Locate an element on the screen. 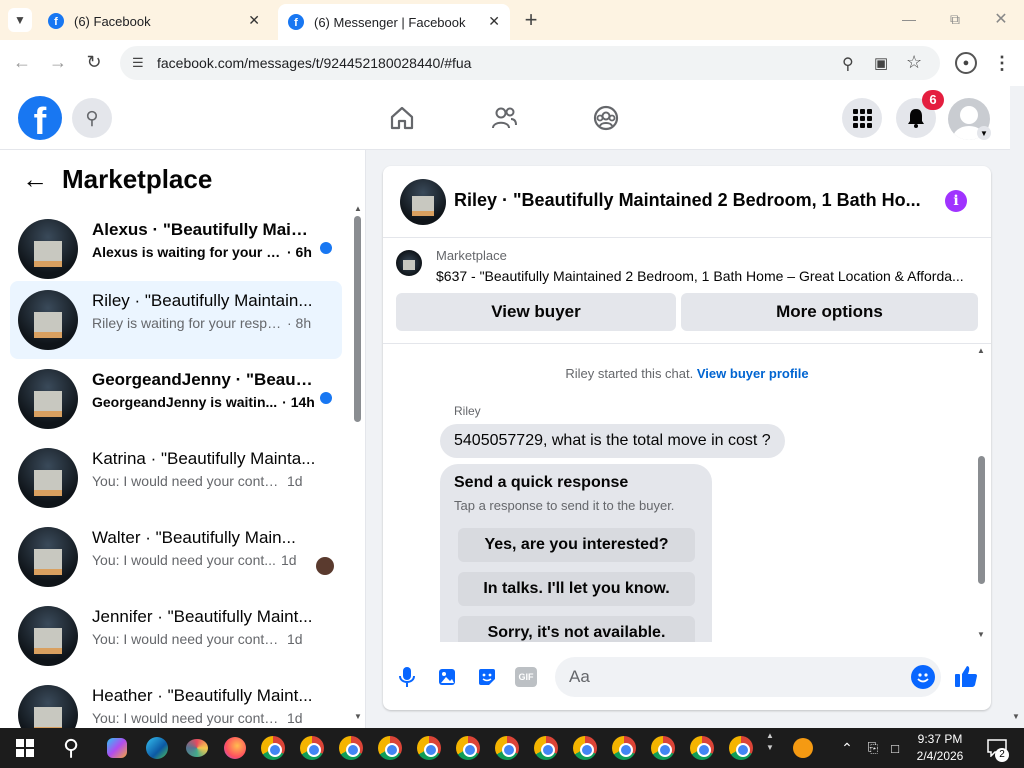 The height and width of the screenshot is (768, 1024). reload-icon: ↻ is located at coordinates (94, 62).